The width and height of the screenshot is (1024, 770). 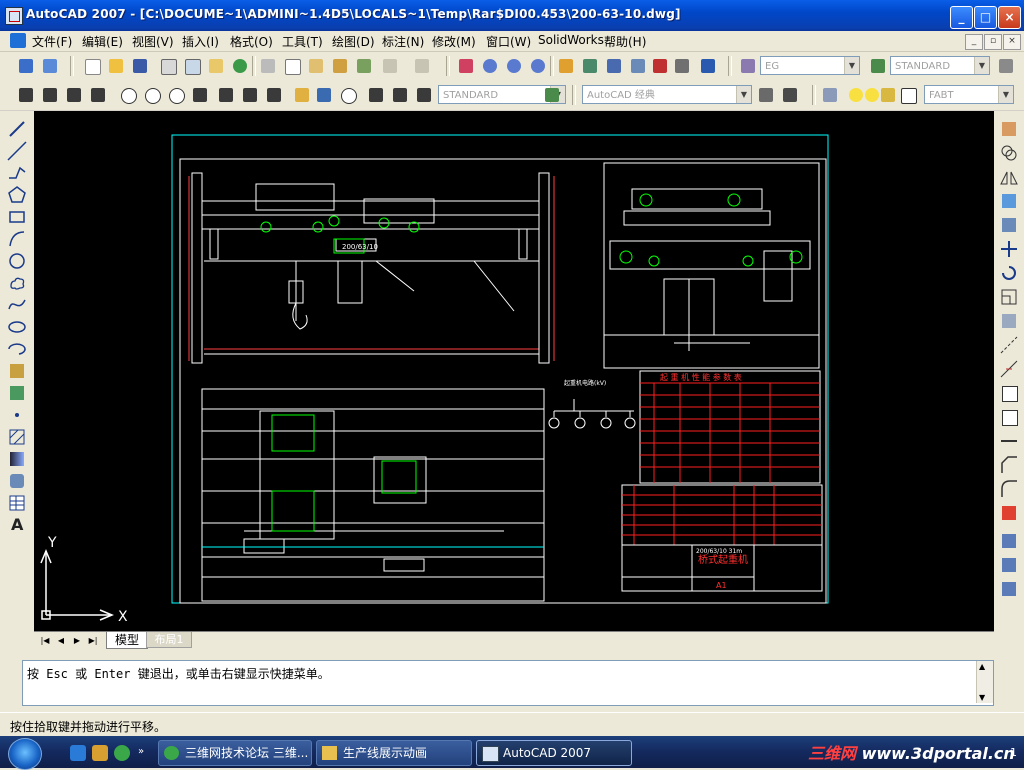 What do you see at coordinates (268, 66) in the screenshot?
I see `cut-icon` at bounding box center [268, 66].